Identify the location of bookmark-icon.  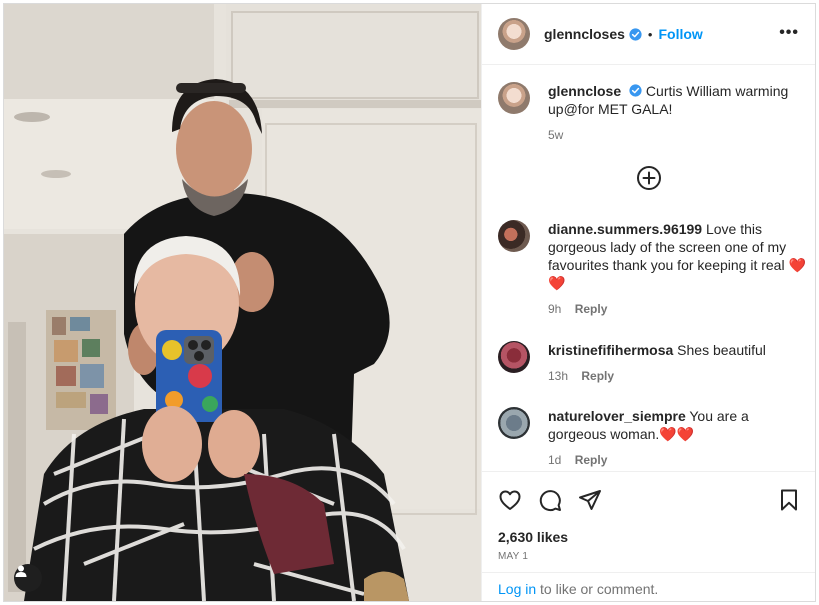
(789, 500).